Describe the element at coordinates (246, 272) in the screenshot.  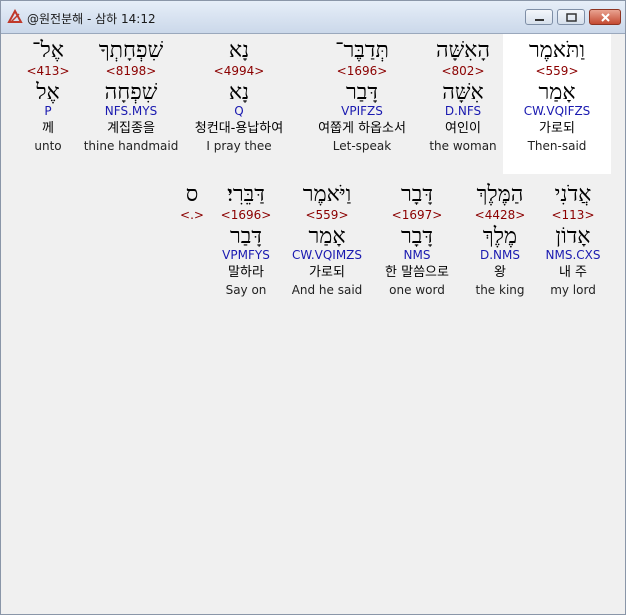
I see `korean-meaning: 말하라` at that location.